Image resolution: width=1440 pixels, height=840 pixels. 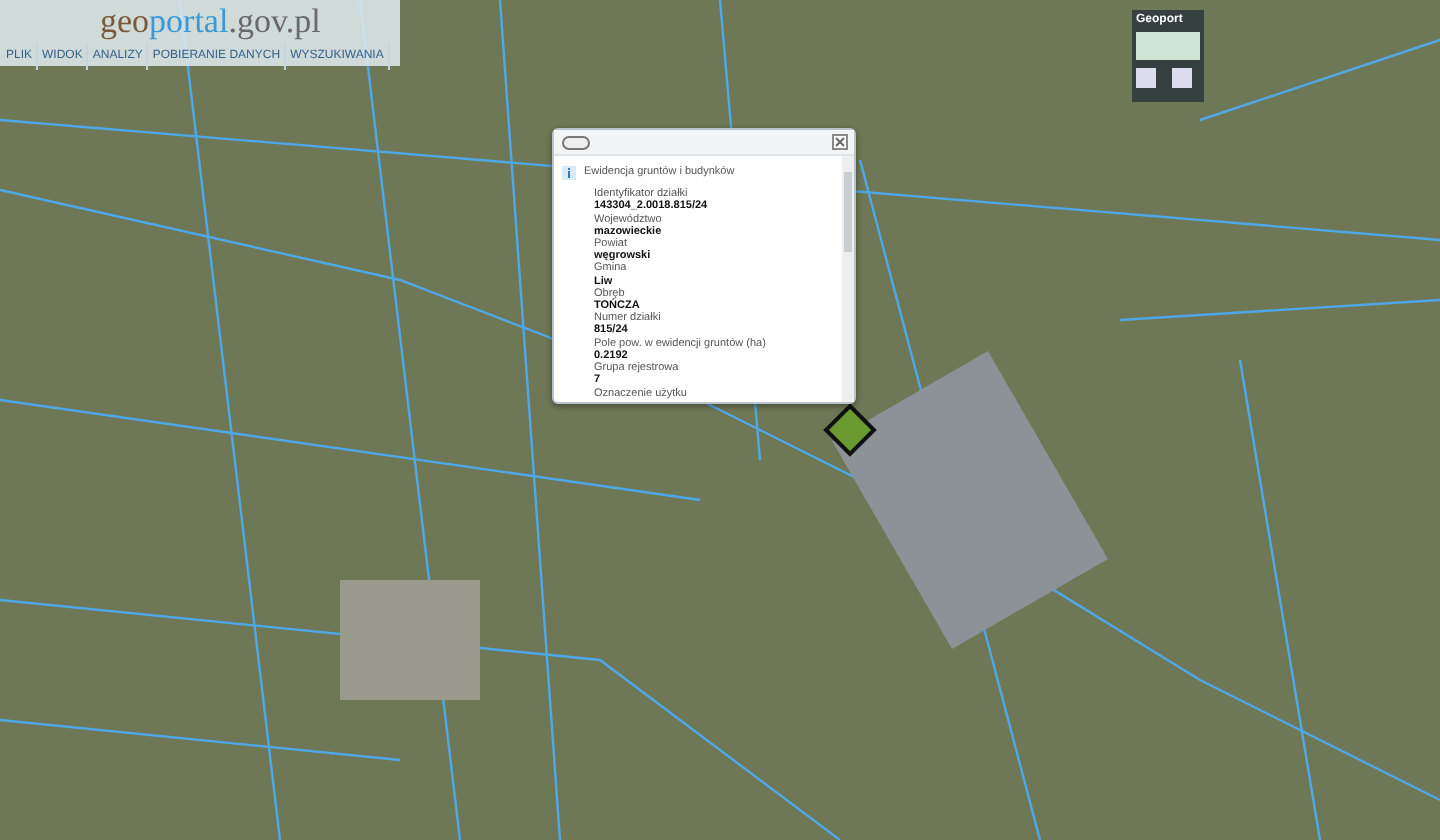 What do you see at coordinates (576, 143) in the screenshot?
I see `toggle-icon` at bounding box center [576, 143].